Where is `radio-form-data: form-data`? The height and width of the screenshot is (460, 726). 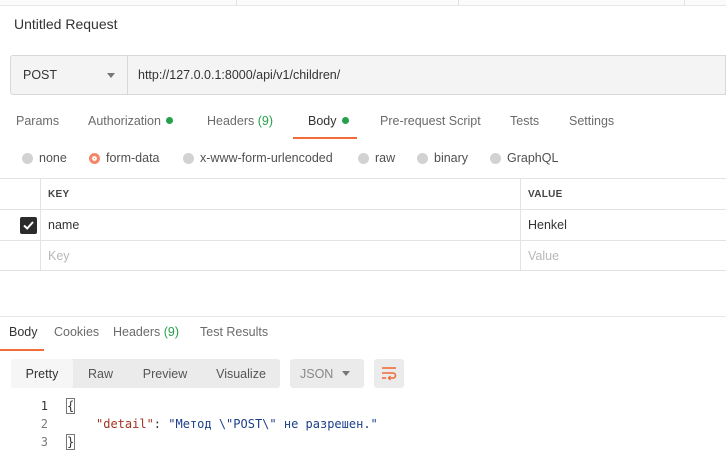 radio-form-data: form-data is located at coordinates (124, 158).